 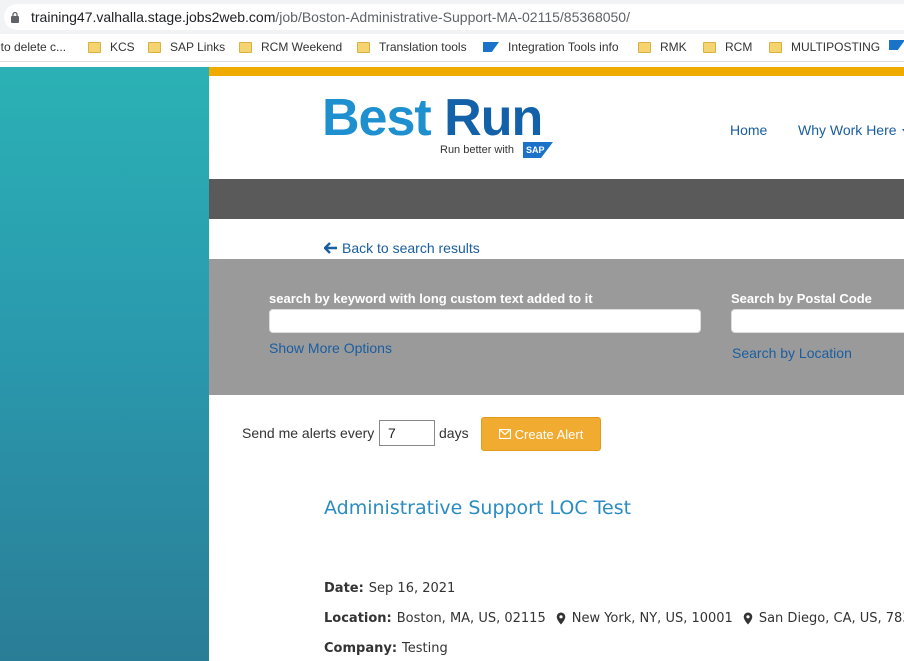 What do you see at coordinates (748, 130) in the screenshot?
I see `nav-home-link: Home` at bounding box center [748, 130].